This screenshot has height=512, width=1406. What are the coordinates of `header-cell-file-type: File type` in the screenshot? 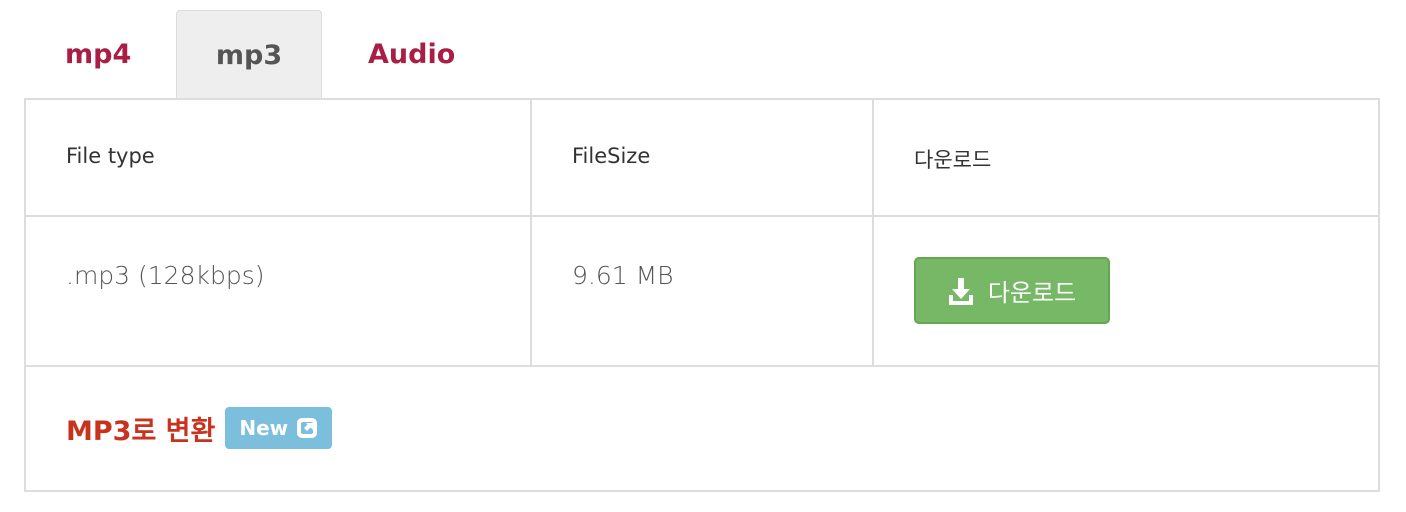 It's located at (279, 157).